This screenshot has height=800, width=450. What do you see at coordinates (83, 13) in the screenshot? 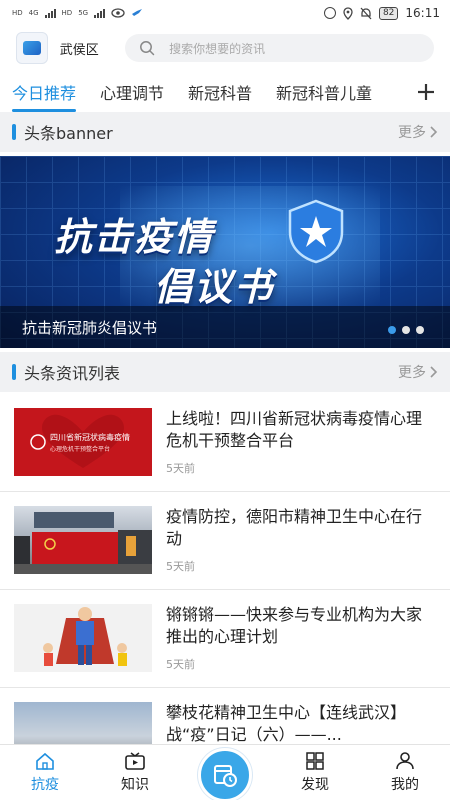
I see `5g-label: 5G` at bounding box center [83, 13].